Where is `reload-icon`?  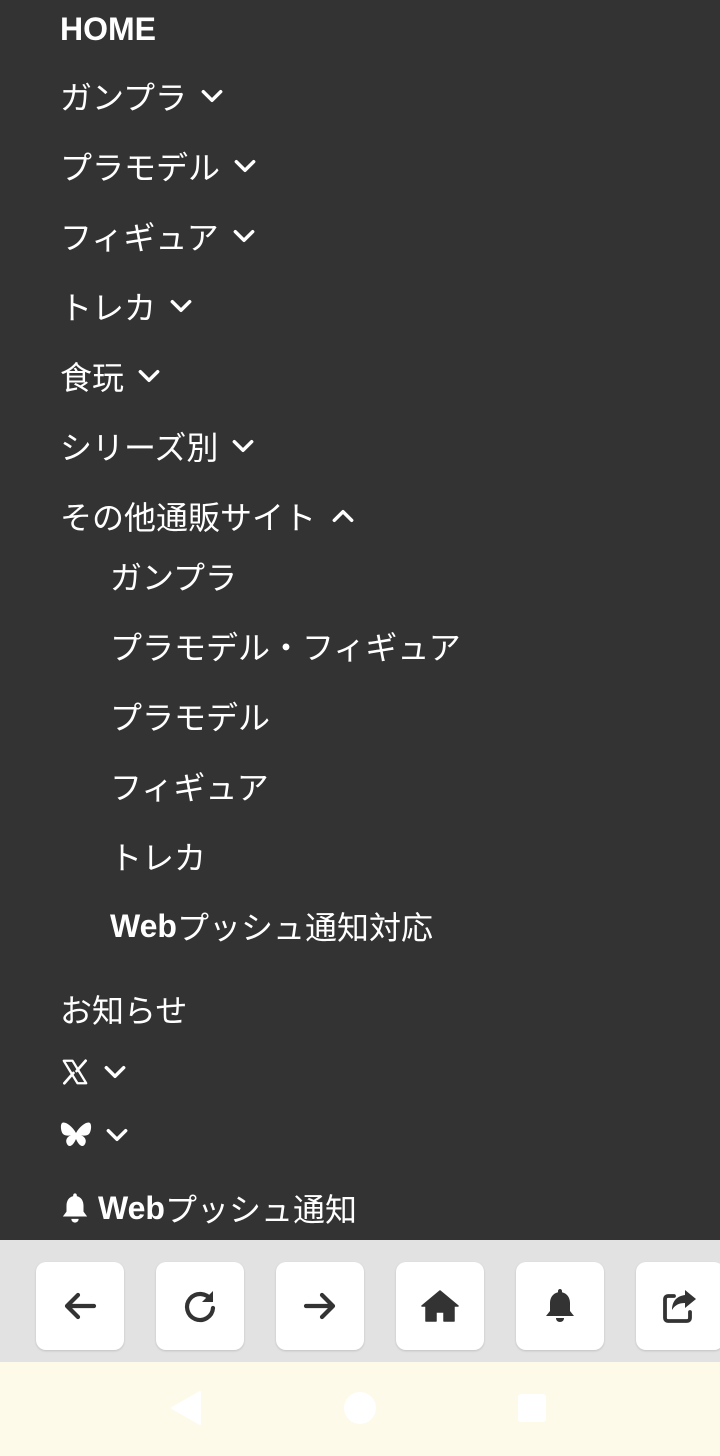 reload-icon is located at coordinates (200, 1306).